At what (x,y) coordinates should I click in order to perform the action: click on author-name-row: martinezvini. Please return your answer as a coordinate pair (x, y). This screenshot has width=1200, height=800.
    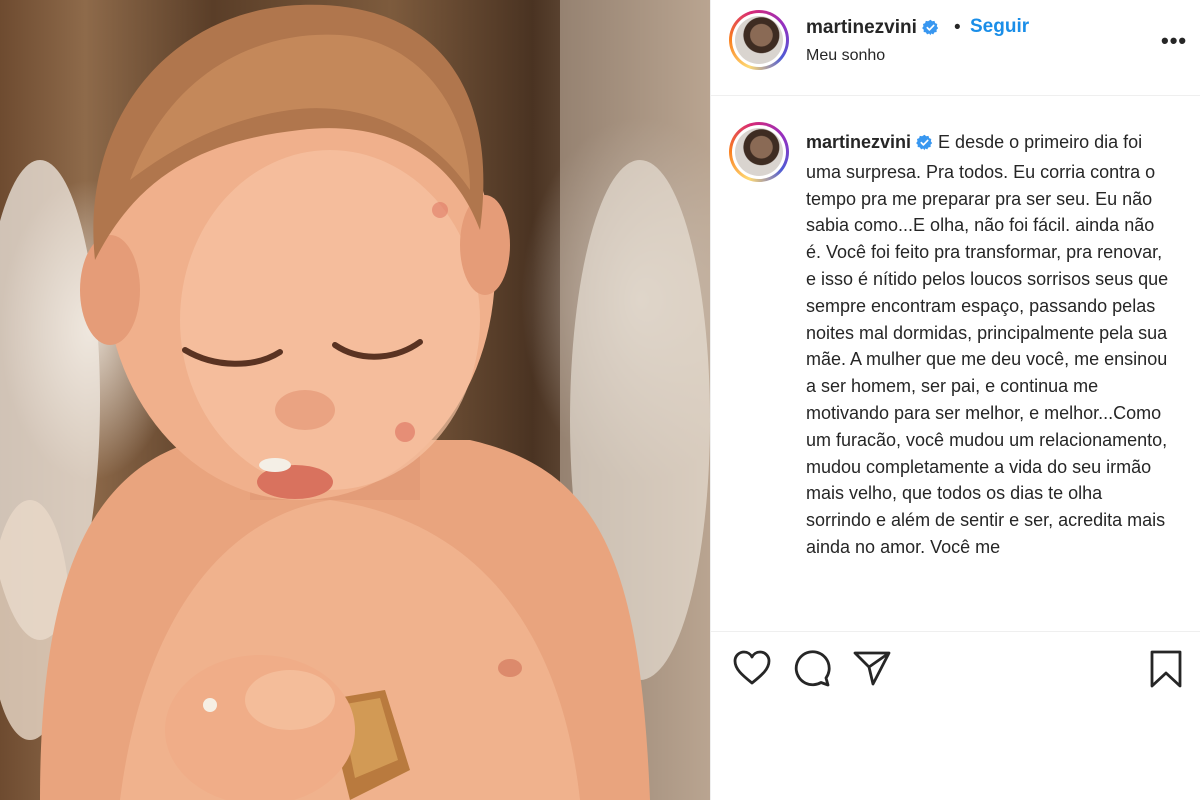
    Looking at the image, I should click on (872, 29).